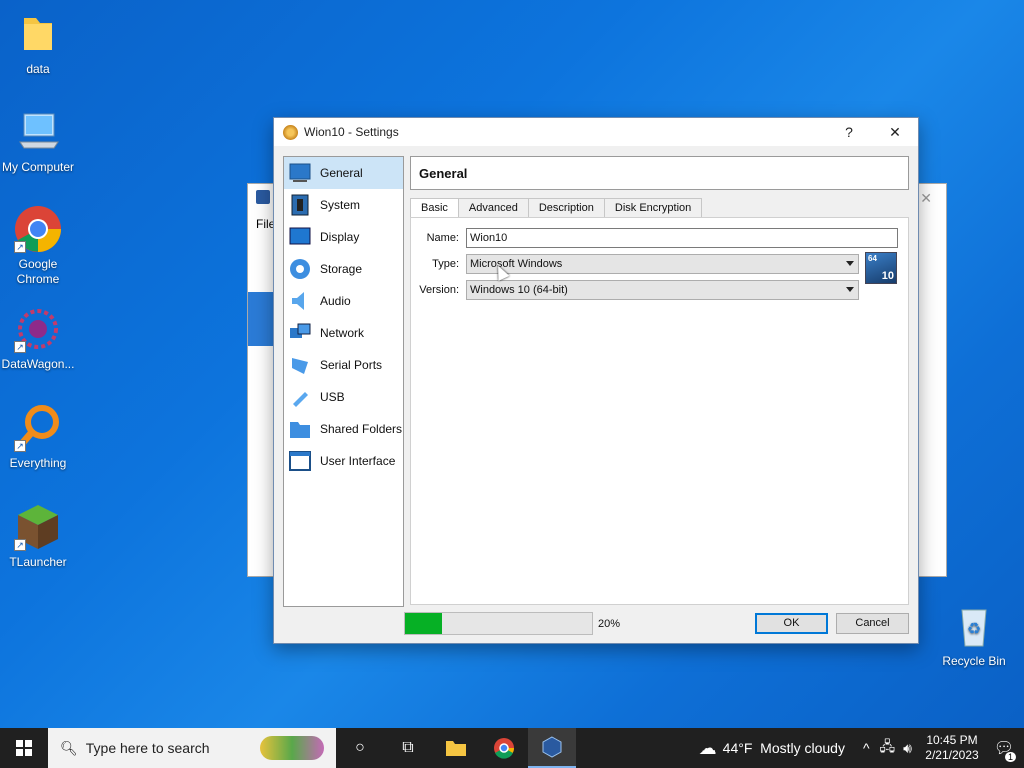 The height and width of the screenshot is (768, 1024). What do you see at coordinates (290, 132) in the screenshot?
I see `settings-gear-icon` at bounding box center [290, 132].